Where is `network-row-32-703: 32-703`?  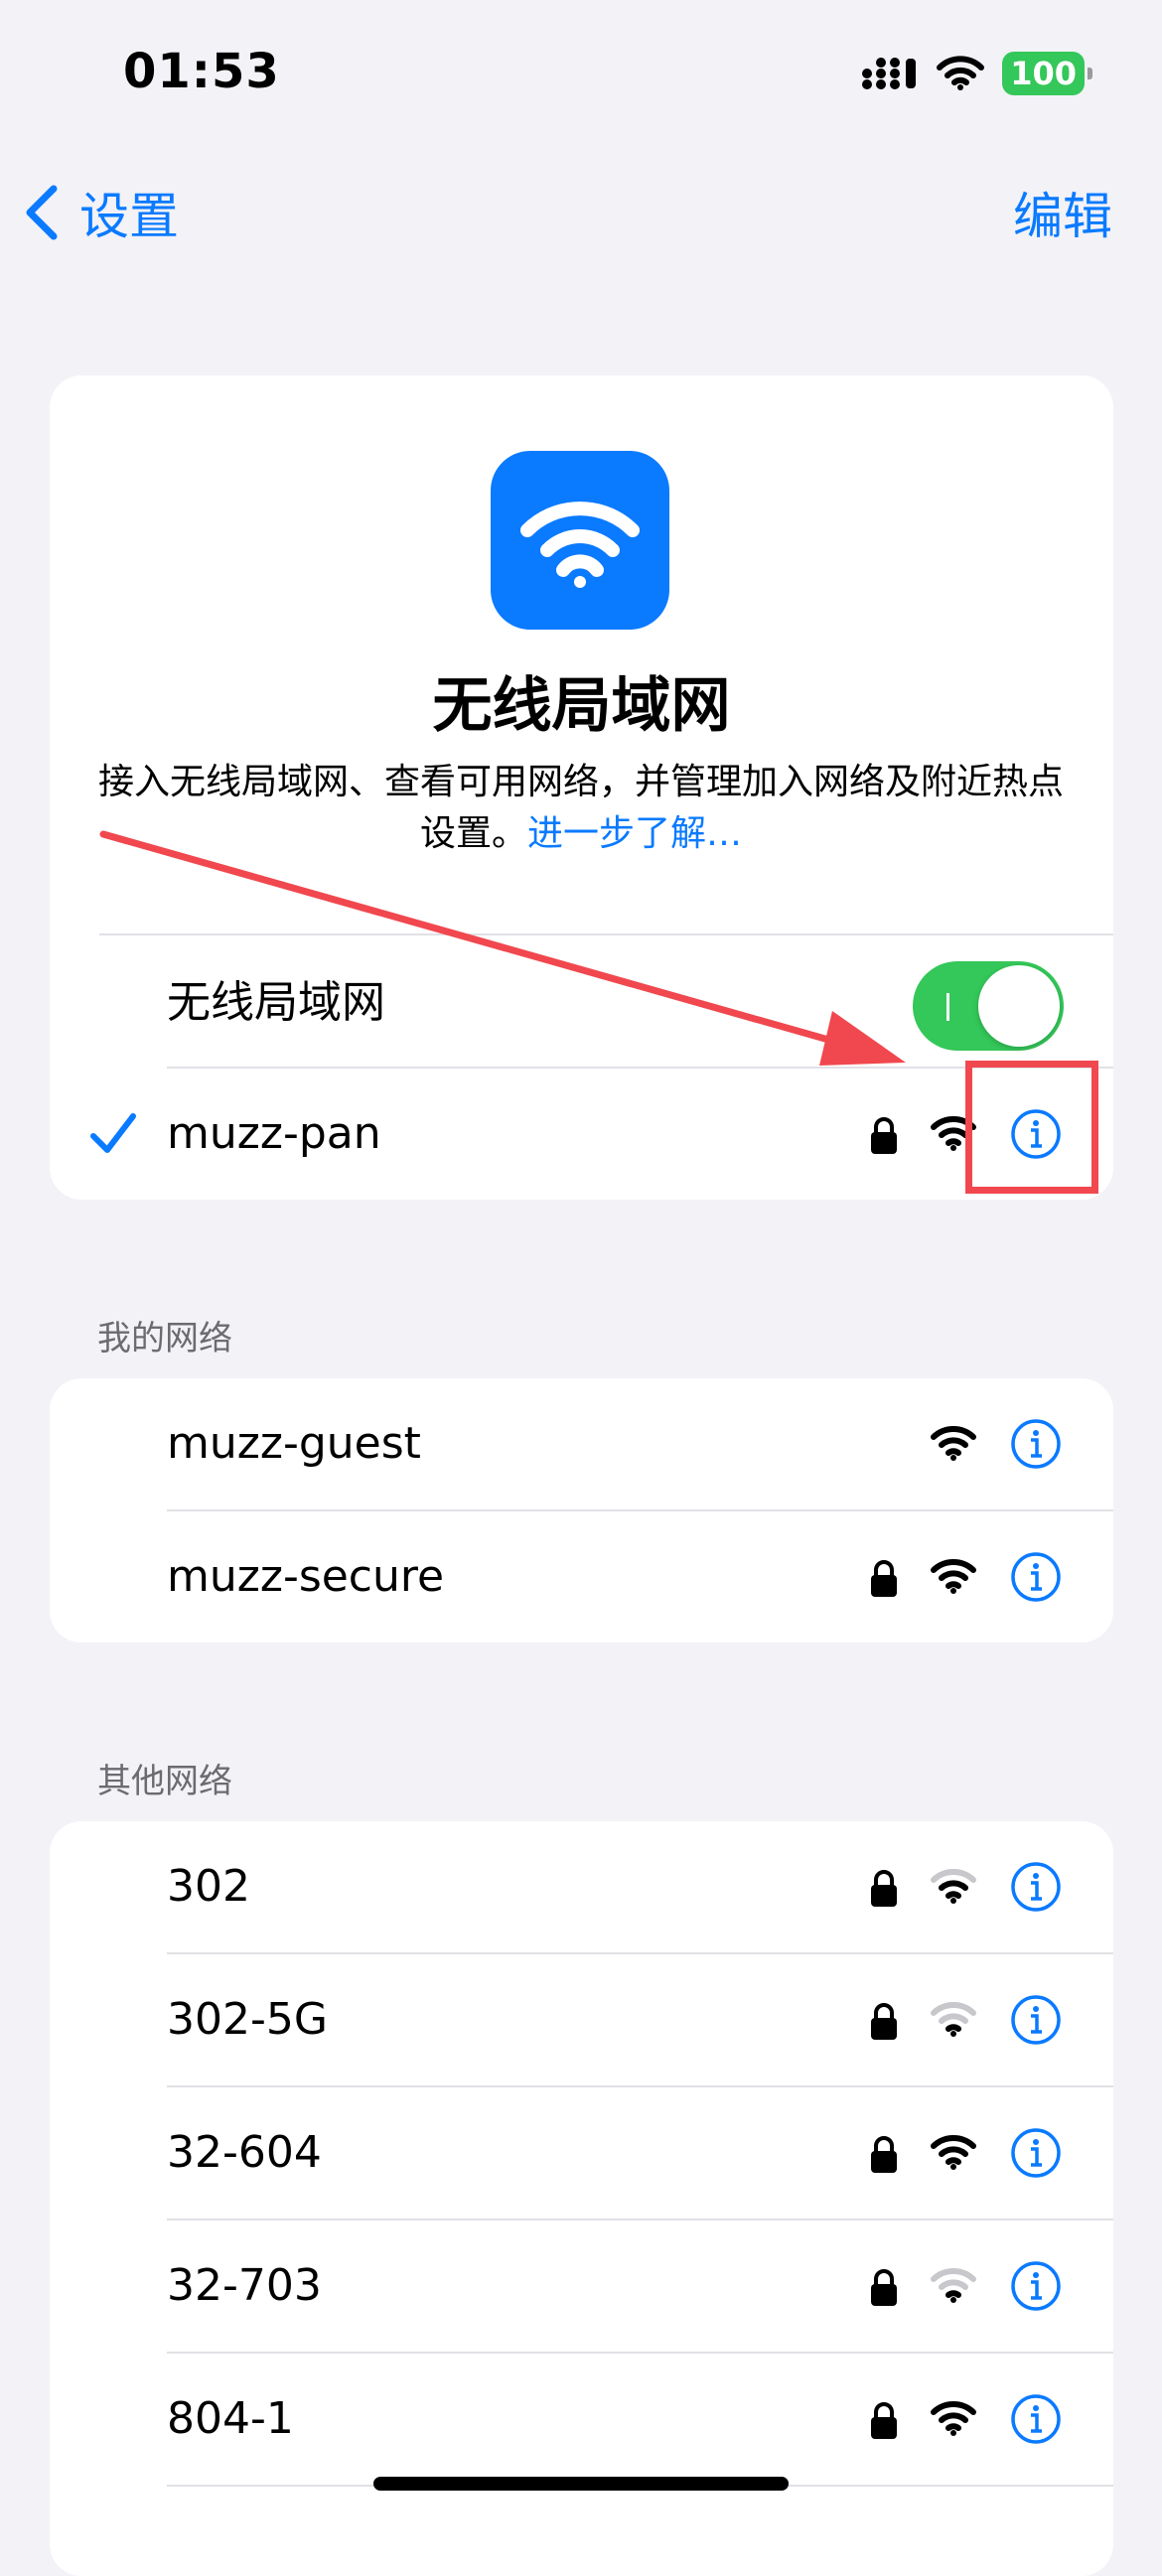 network-row-32-703: 32-703 is located at coordinates (581, 2286).